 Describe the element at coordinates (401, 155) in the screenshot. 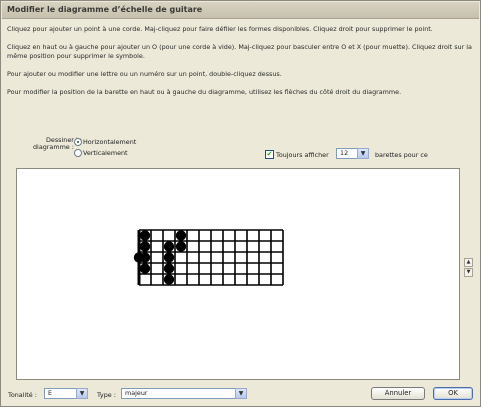

I see `frets-suffix-label: barettes pour ce` at that location.